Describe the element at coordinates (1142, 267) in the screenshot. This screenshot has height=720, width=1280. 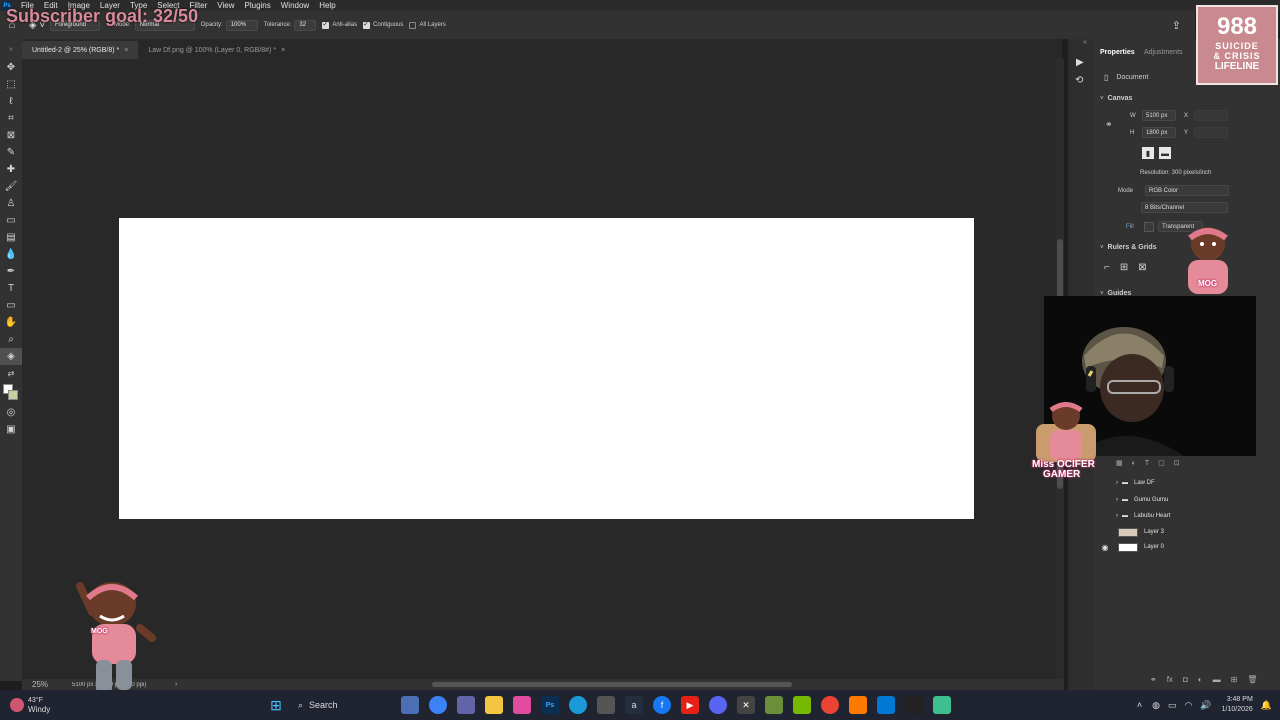
I see `guides-icon: ⊠` at that location.